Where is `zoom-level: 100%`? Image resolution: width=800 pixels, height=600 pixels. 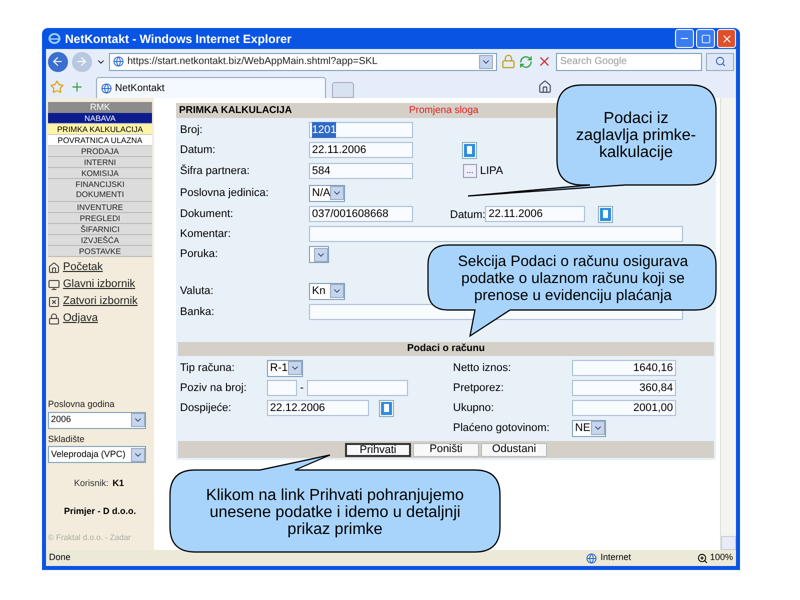 zoom-level: 100% is located at coordinates (721, 558).